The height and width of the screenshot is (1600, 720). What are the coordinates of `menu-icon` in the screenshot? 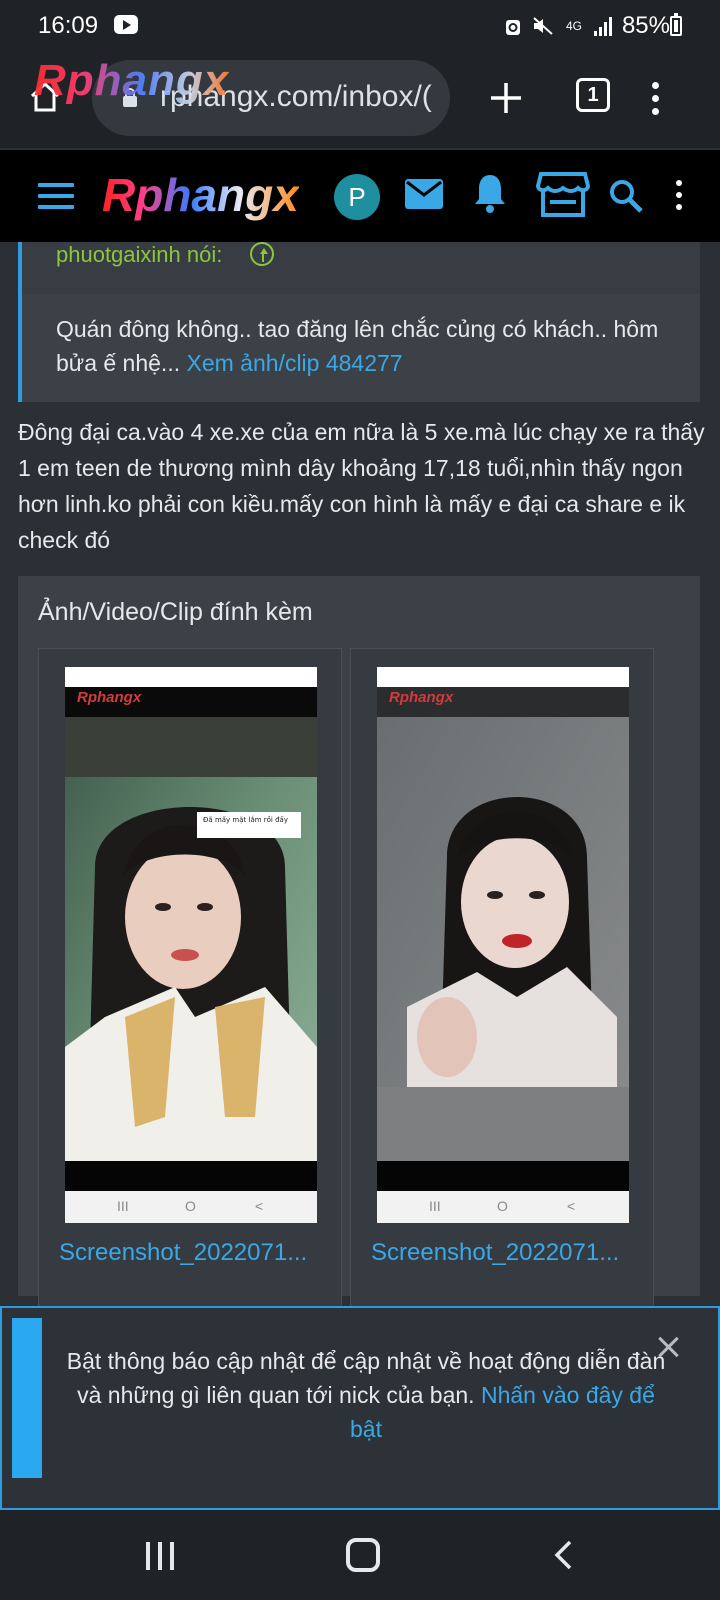 It's located at (56, 196).